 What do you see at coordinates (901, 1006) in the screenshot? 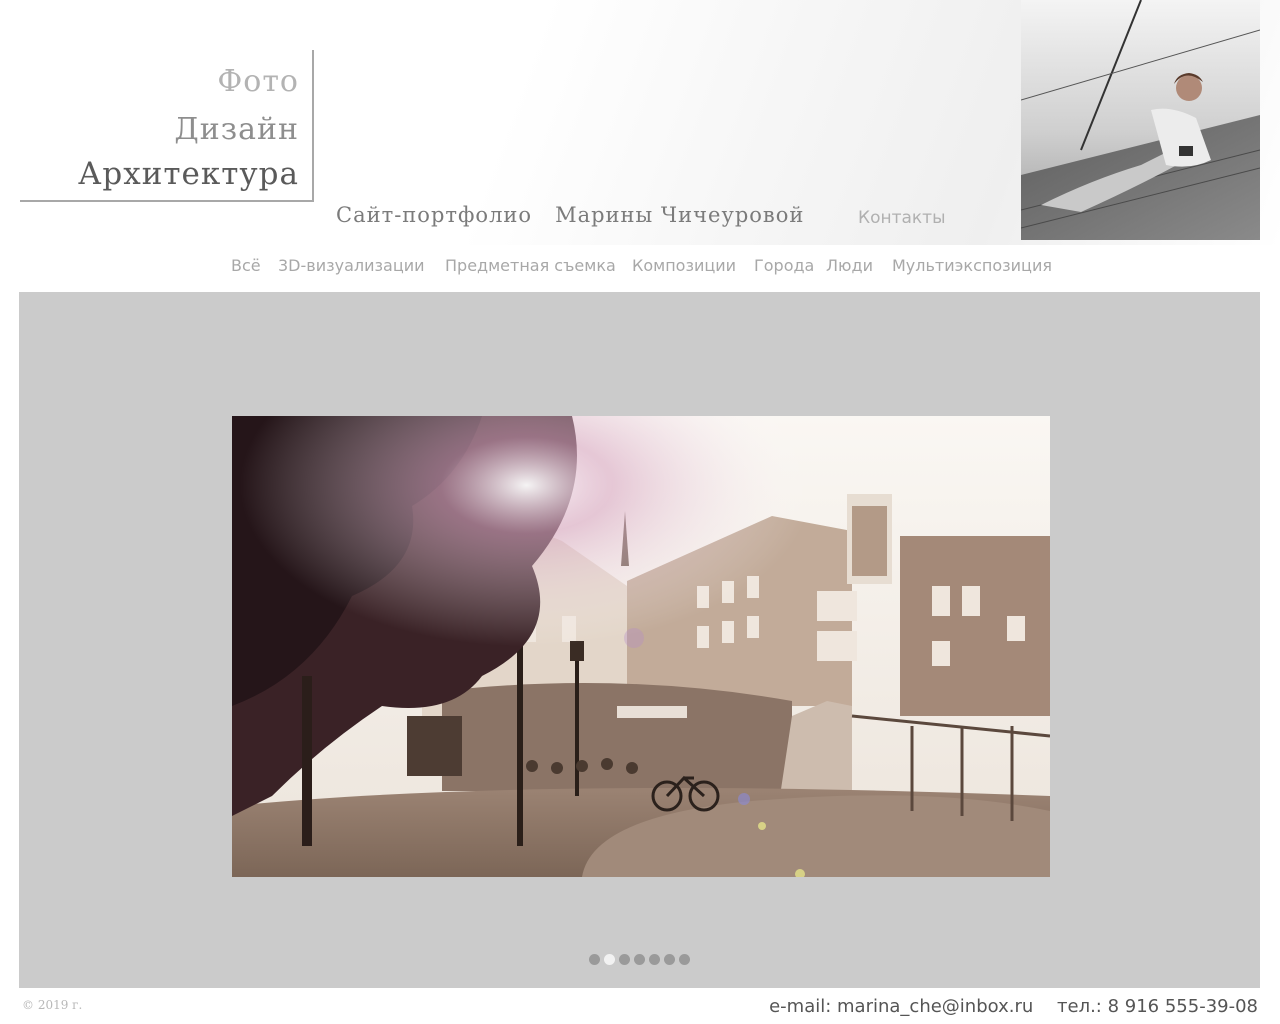
I see `footer-email: e-mail: marina_che@inbox.ru` at bounding box center [901, 1006].